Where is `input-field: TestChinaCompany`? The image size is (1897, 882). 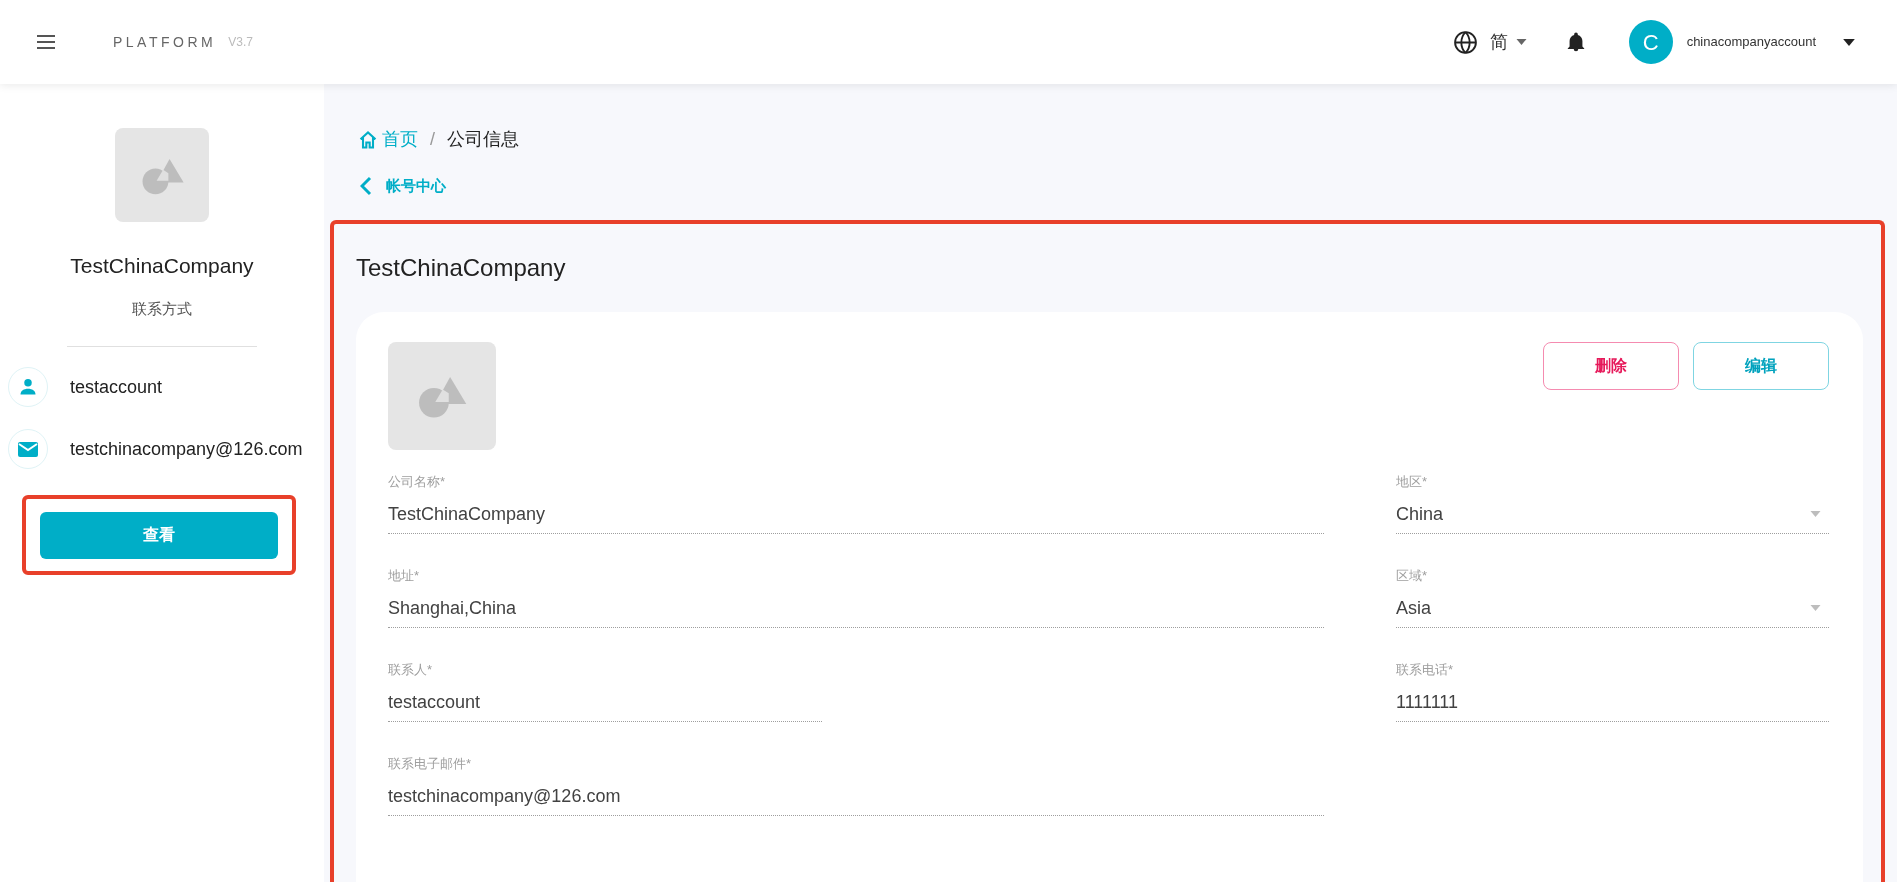 input-field: TestChinaCompany is located at coordinates (856, 514).